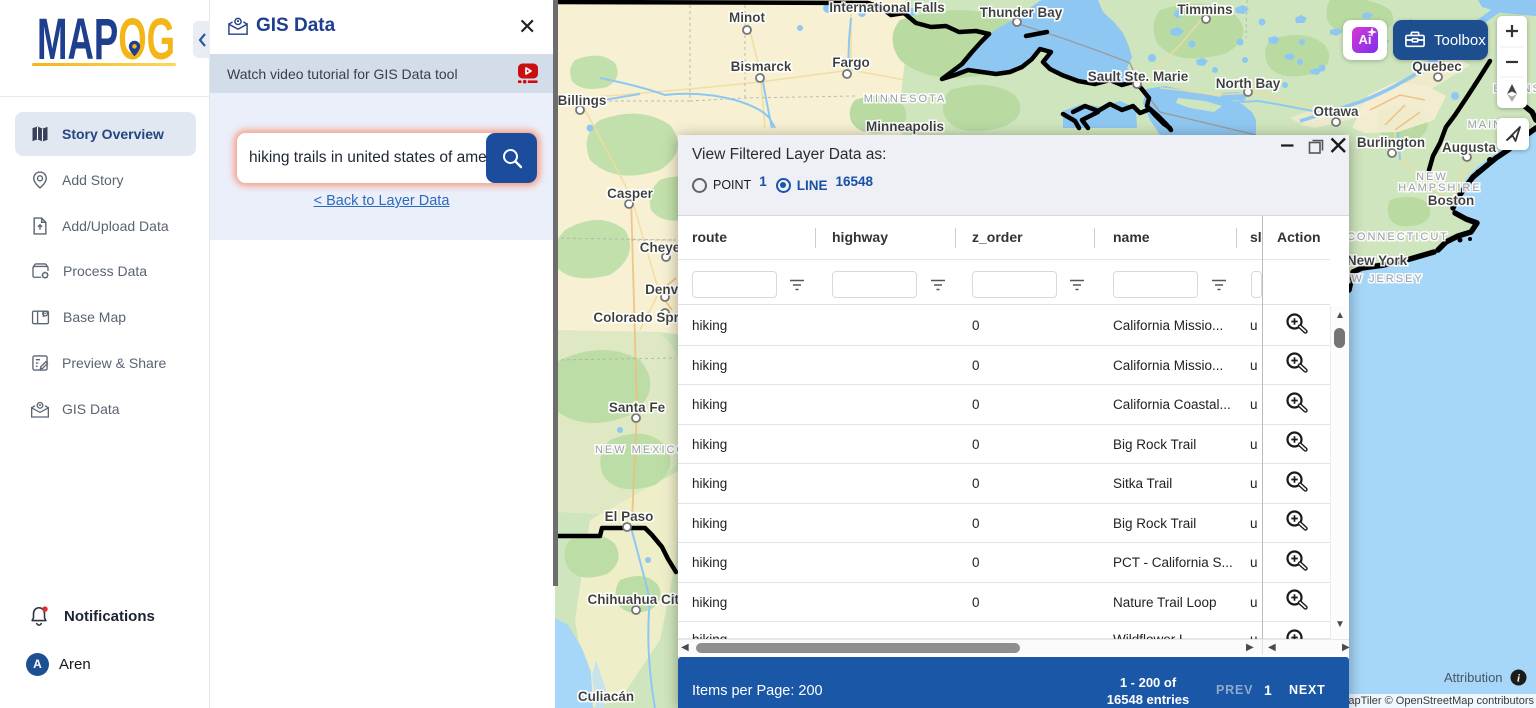 This screenshot has height=708, width=1536. What do you see at coordinates (606, 696) in the screenshot?
I see `svg-text: Culiacán` at bounding box center [606, 696].